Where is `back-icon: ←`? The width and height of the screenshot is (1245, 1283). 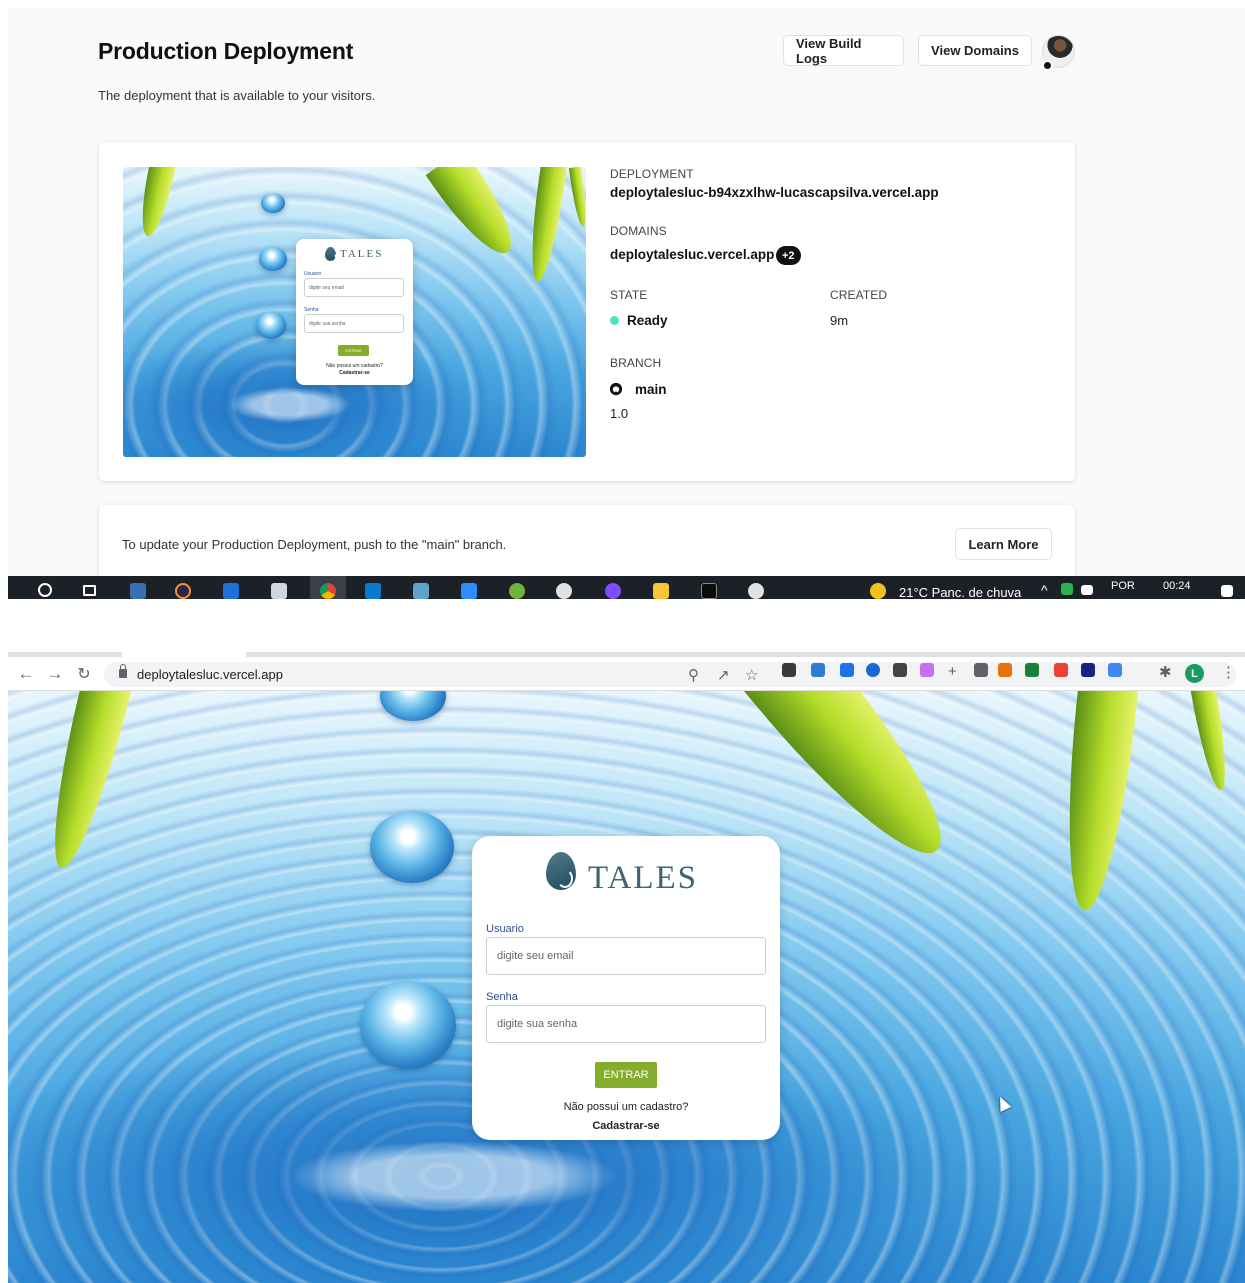 back-icon: ← is located at coordinates (26, 674).